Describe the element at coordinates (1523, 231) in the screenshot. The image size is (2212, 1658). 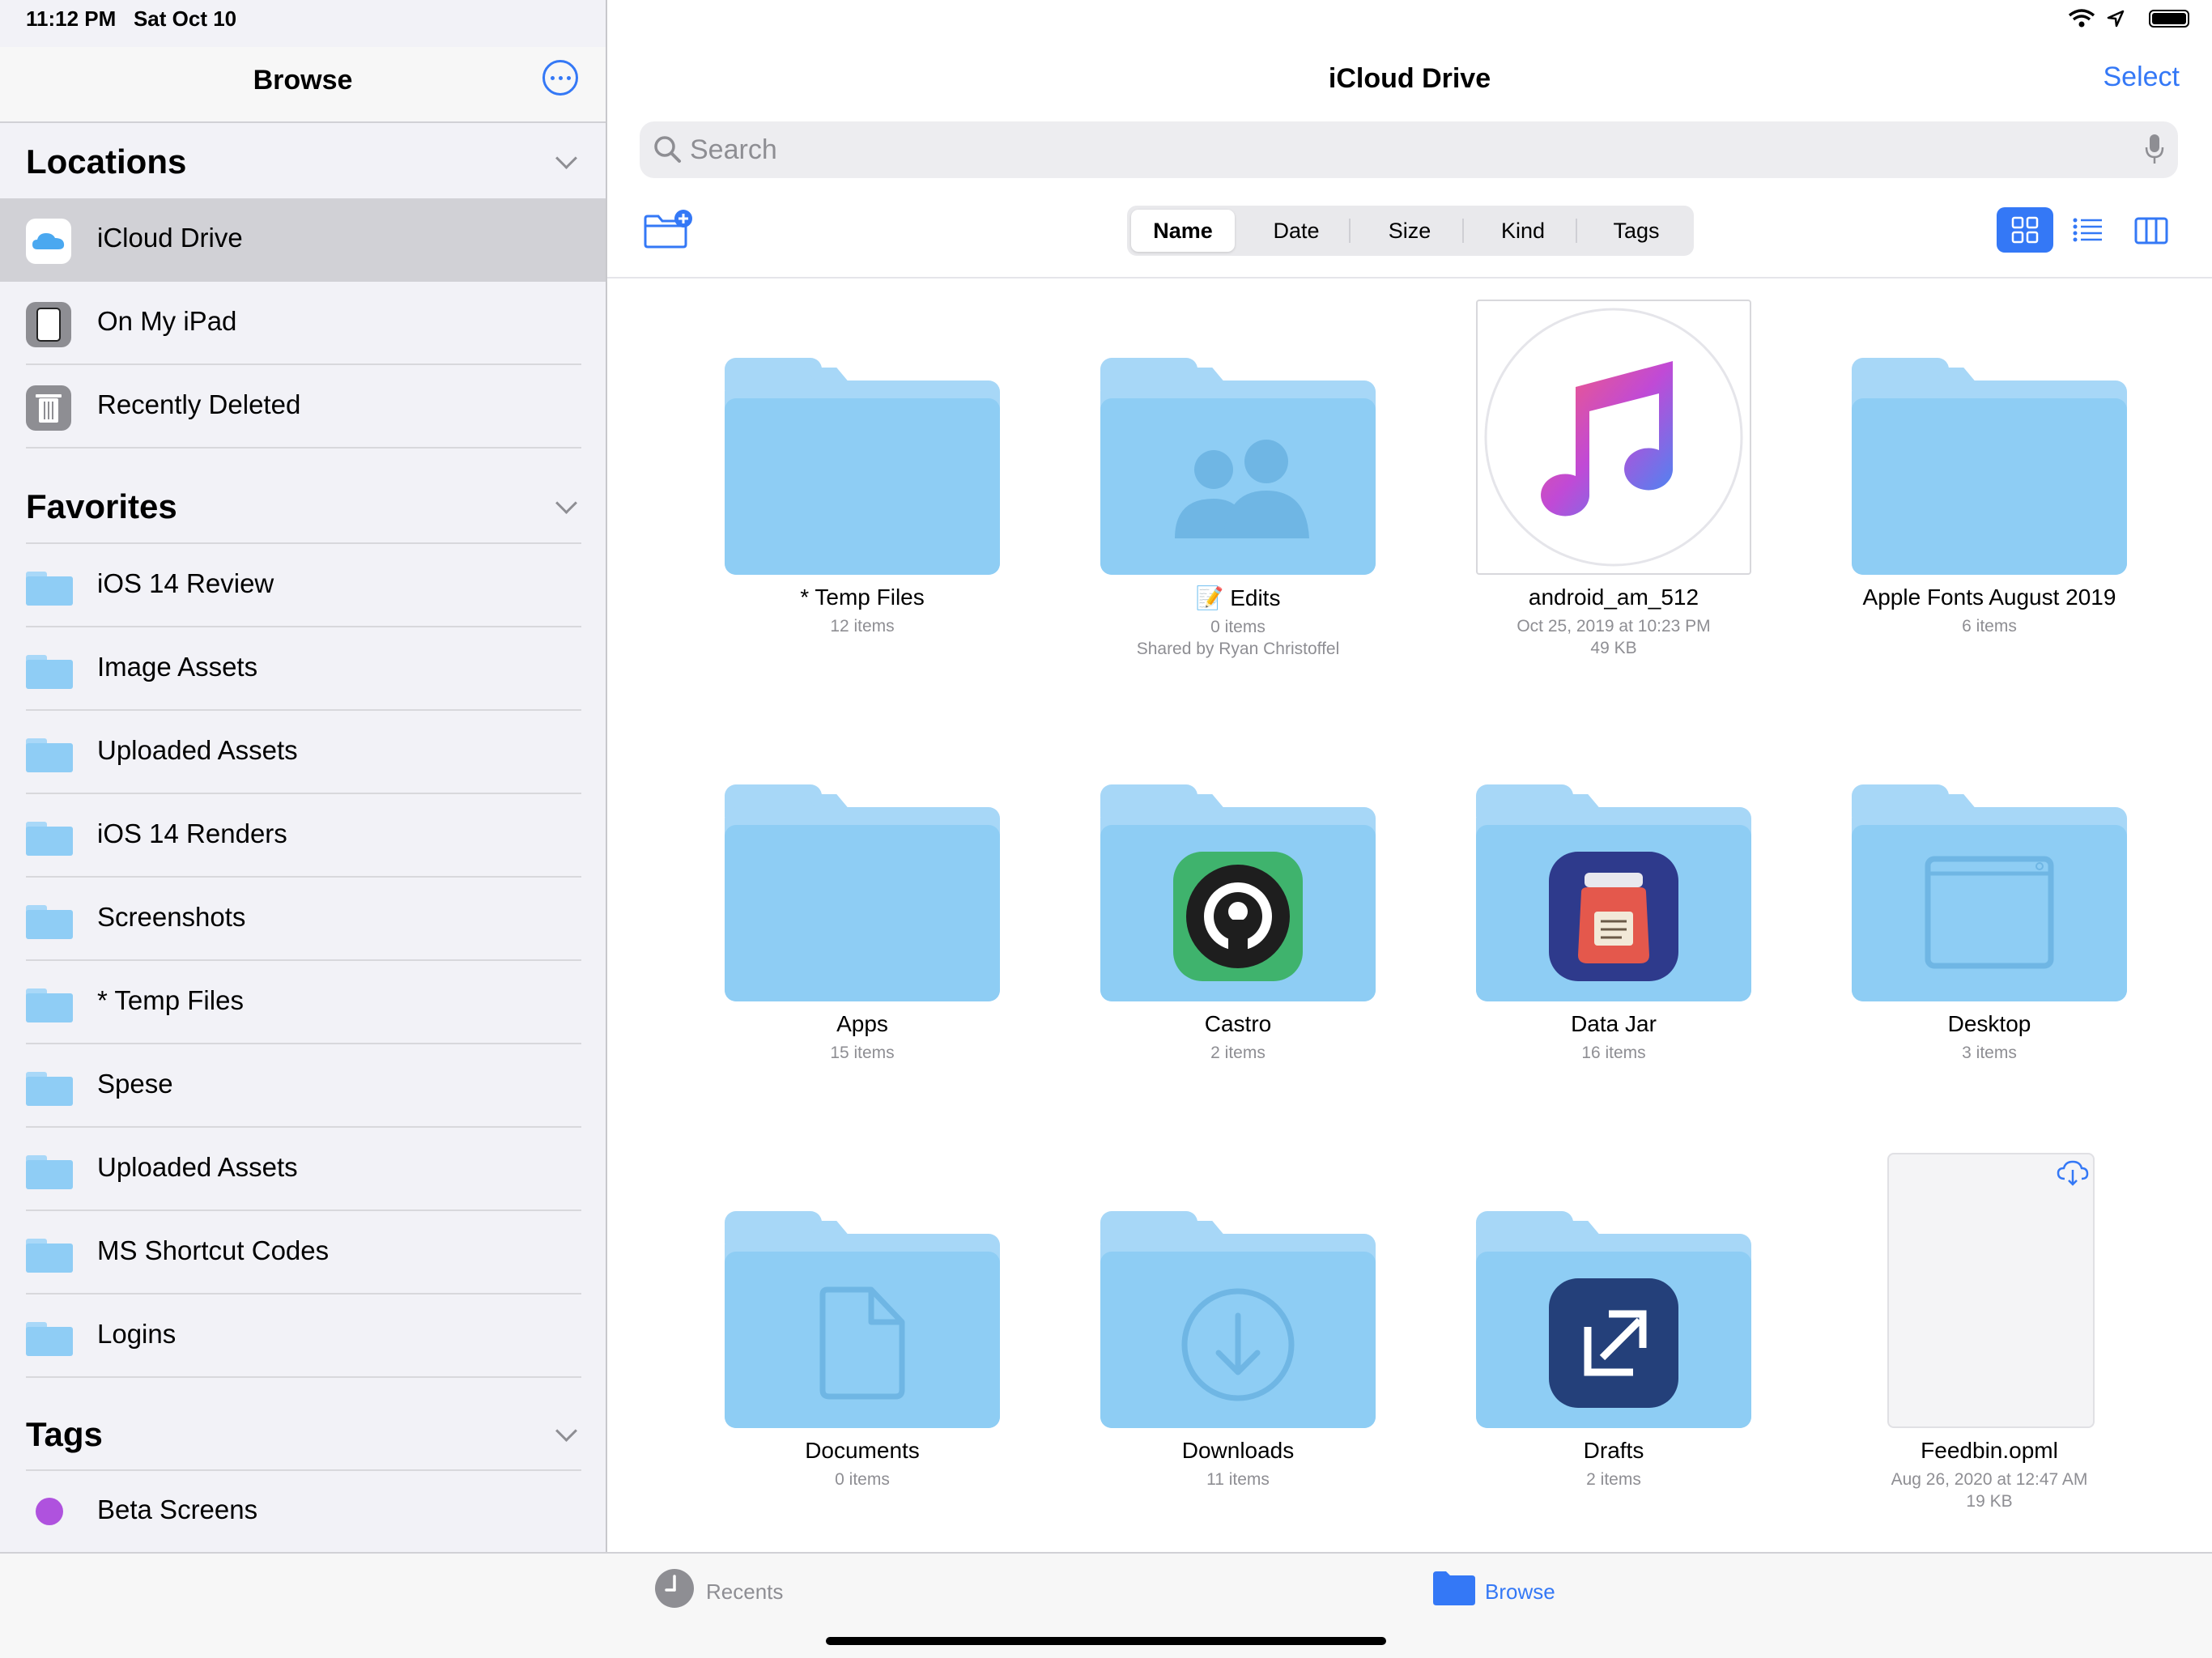
I see `sort-kind-button: Kind` at that location.